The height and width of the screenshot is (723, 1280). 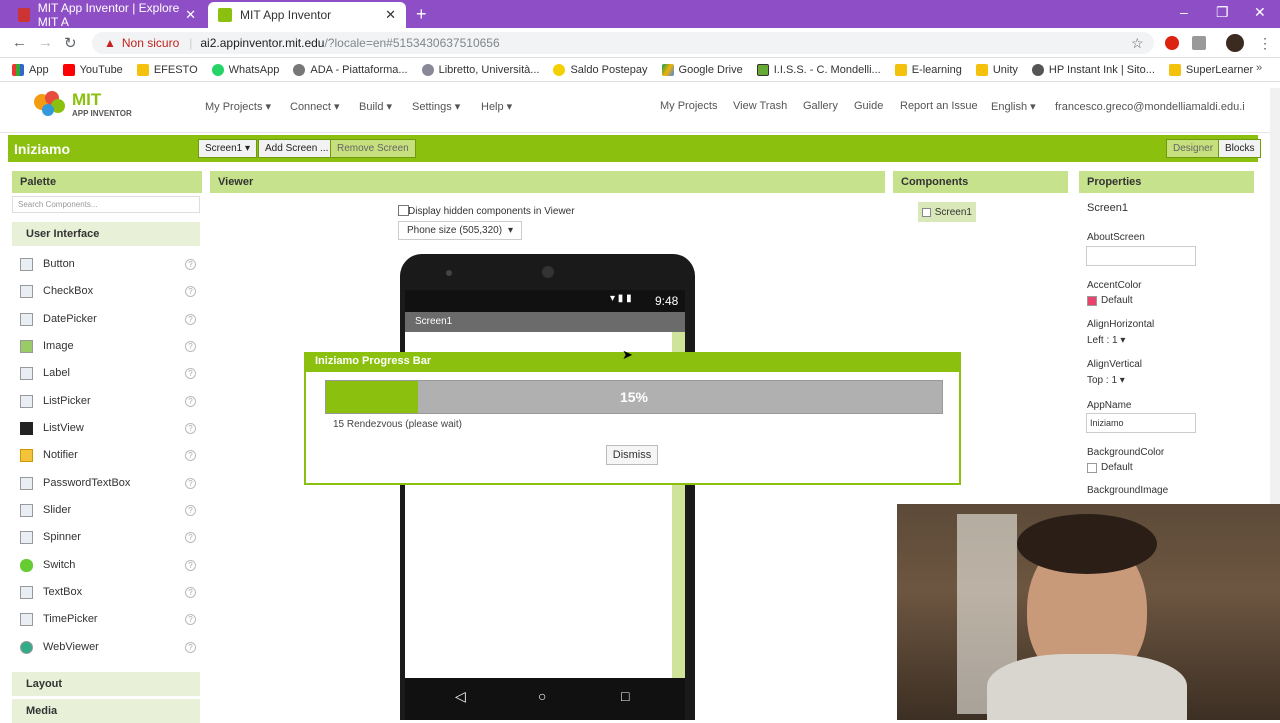 I want to click on palette-item-webviewer: WebViewer?, so click(x=108, y=647).